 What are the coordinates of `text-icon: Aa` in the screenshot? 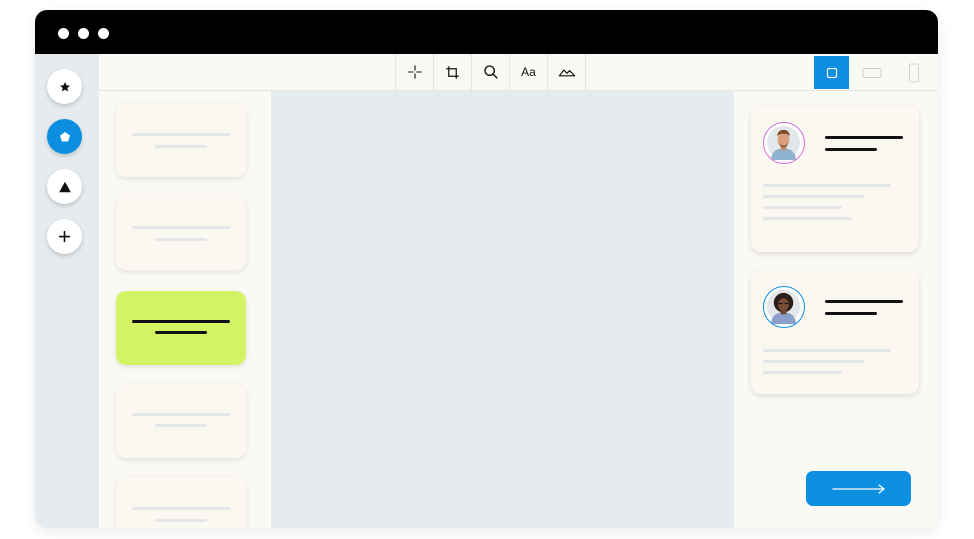 It's located at (528, 72).